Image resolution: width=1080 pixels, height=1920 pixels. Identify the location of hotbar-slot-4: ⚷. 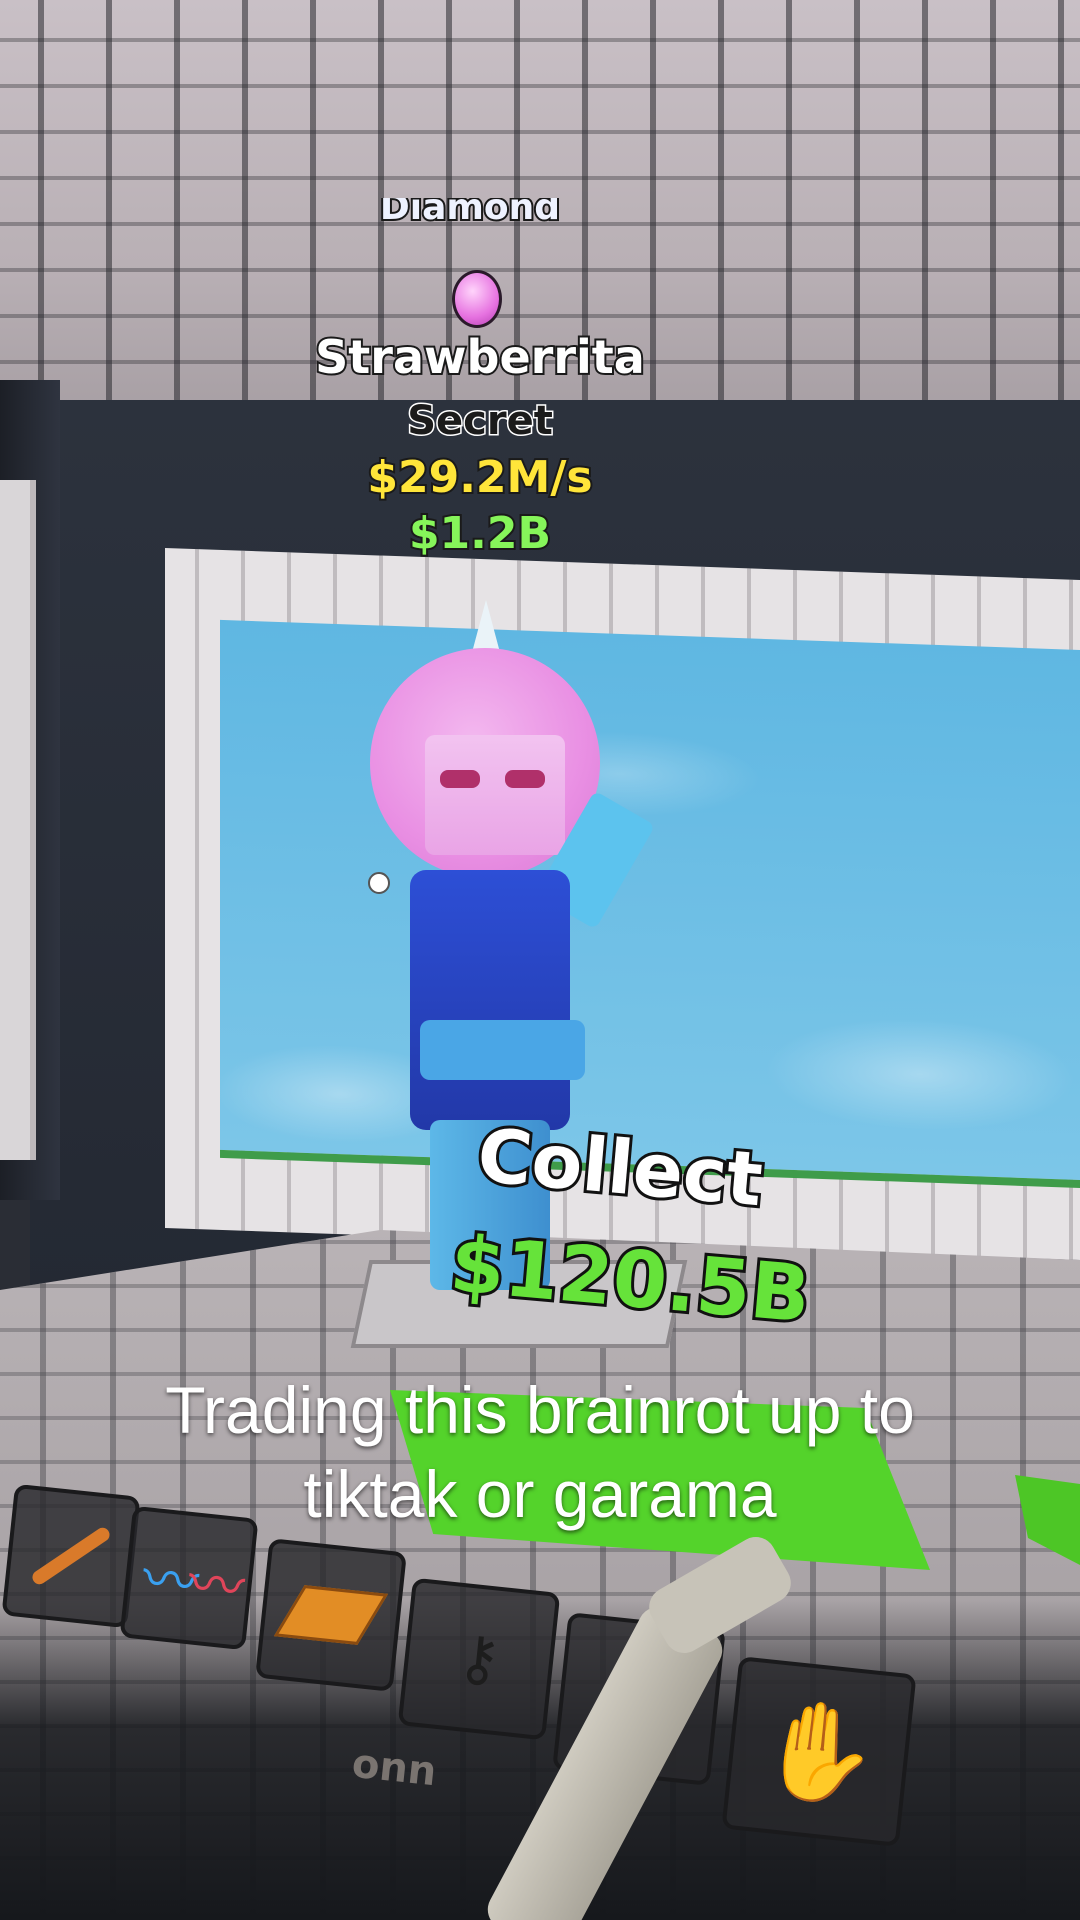
(479, 1659).